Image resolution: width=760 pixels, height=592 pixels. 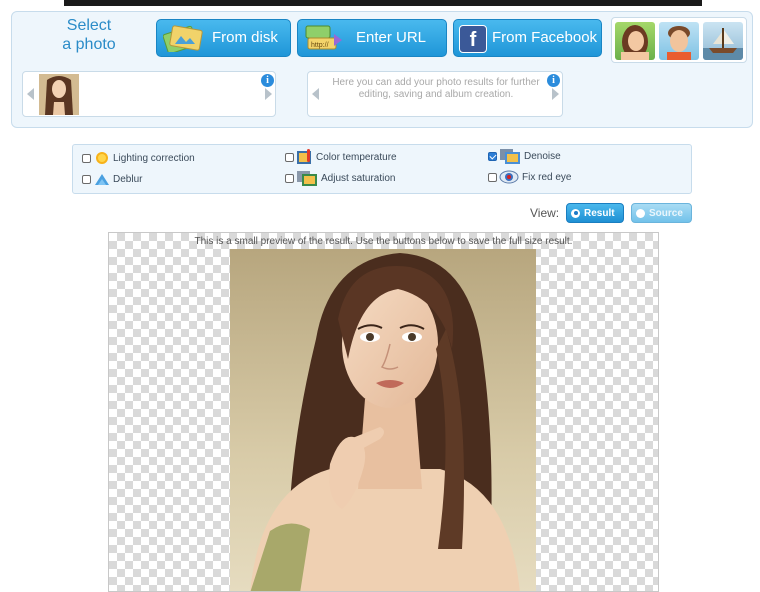 What do you see at coordinates (183, 38) in the screenshot?
I see `folder-photos-icon` at bounding box center [183, 38].